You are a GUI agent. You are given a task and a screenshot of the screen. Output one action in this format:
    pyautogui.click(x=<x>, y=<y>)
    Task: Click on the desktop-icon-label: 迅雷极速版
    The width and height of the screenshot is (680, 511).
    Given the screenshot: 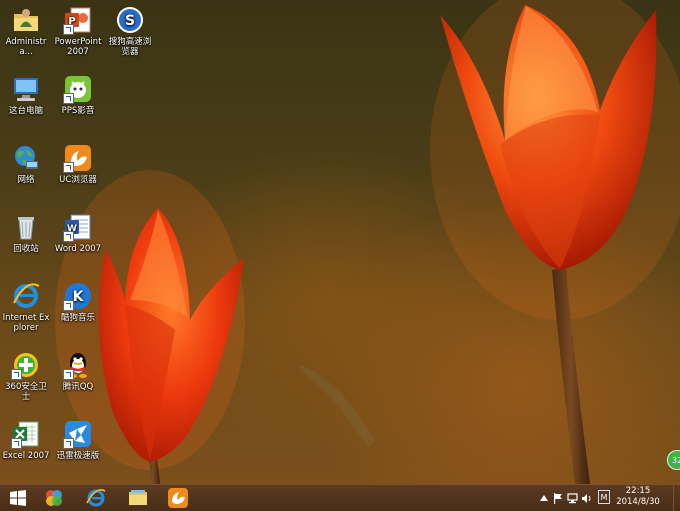 What is the action you would take?
    pyautogui.click(x=78, y=456)
    